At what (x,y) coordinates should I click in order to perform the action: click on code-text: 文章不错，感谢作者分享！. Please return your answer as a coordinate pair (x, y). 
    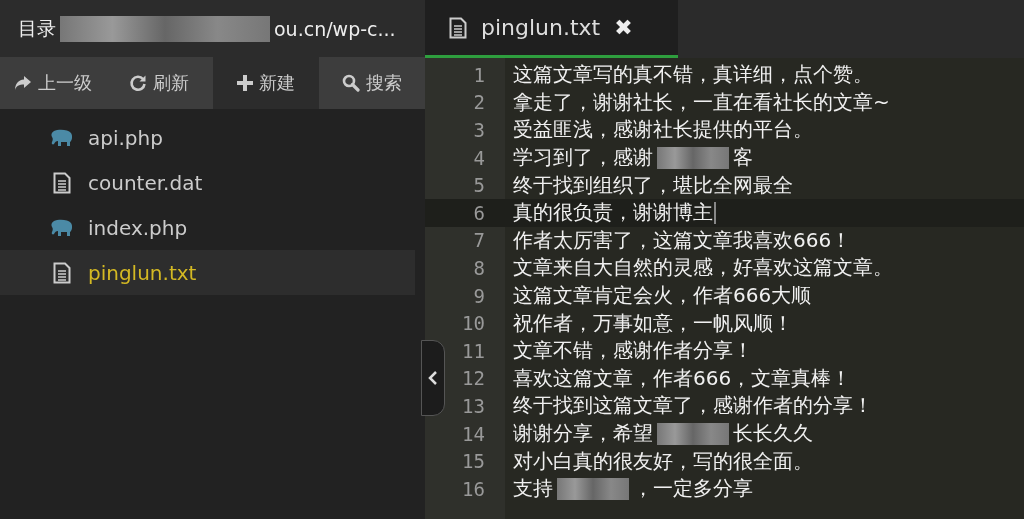
    Looking at the image, I should click on (633, 351).